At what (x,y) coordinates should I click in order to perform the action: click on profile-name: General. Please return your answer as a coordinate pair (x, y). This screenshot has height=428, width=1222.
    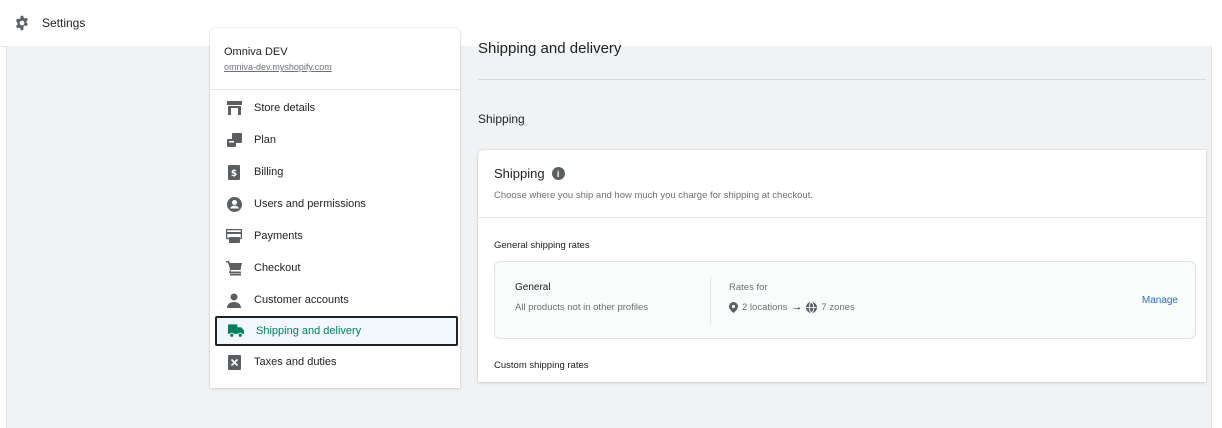
    Looking at the image, I should click on (533, 287).